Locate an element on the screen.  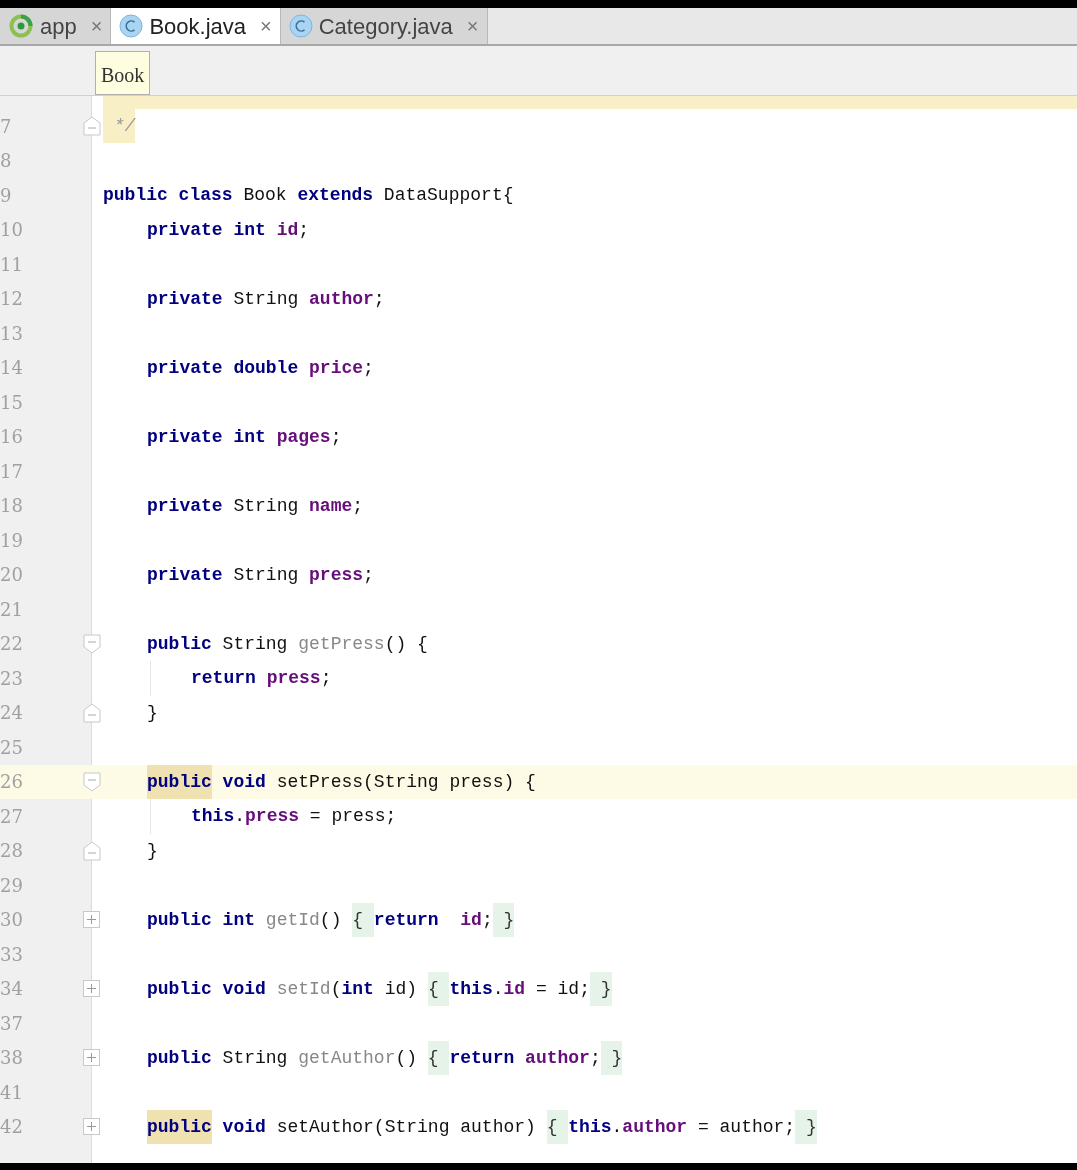
code-line: public int getId() { return id; } is located at coordinates (331, 919).